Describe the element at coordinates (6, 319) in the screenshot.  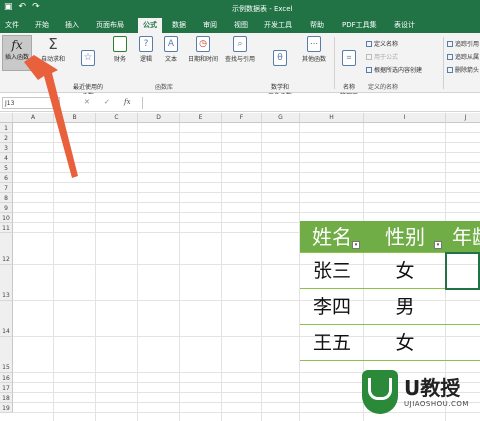
I see `row-header-14: 14` at that location.